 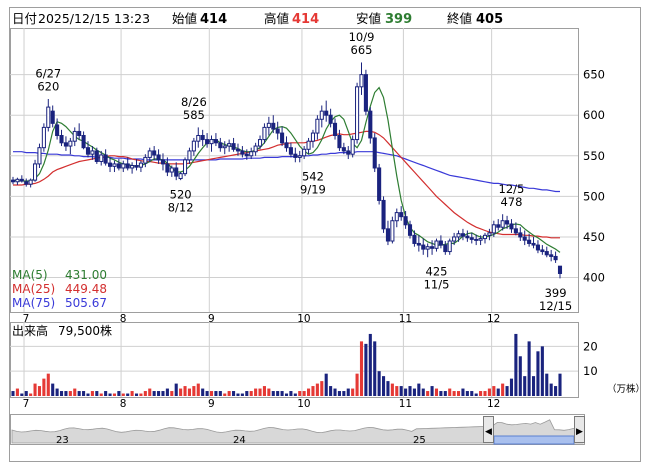 What do you see at coordinates (556, 293) in the screenshot?
I see `annotation-value: 399` at bounding box center [556, 293].